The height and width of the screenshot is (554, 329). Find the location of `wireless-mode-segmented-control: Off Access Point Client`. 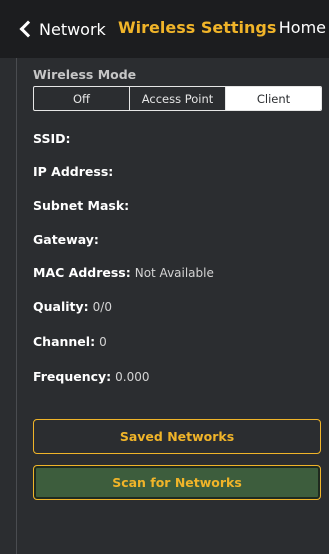

wireless-mode-segmented-control: Off Access Point Client is located at coordinates (177, 98).